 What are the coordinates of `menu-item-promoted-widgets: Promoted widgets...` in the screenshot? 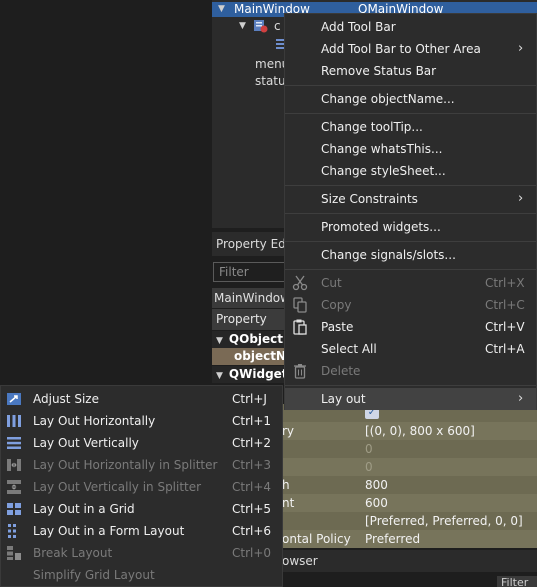 It's located at (410, 227).